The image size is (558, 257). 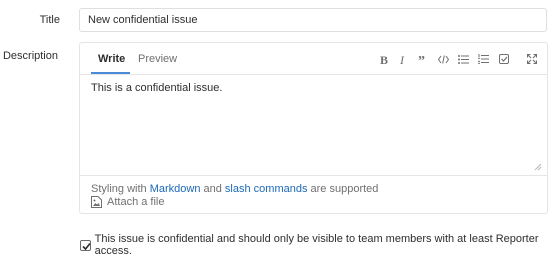 What do you see at coordinates (175, 189) in the screenshot?
I see `markdown-link: Markdown` at bounding box center [175, 189].